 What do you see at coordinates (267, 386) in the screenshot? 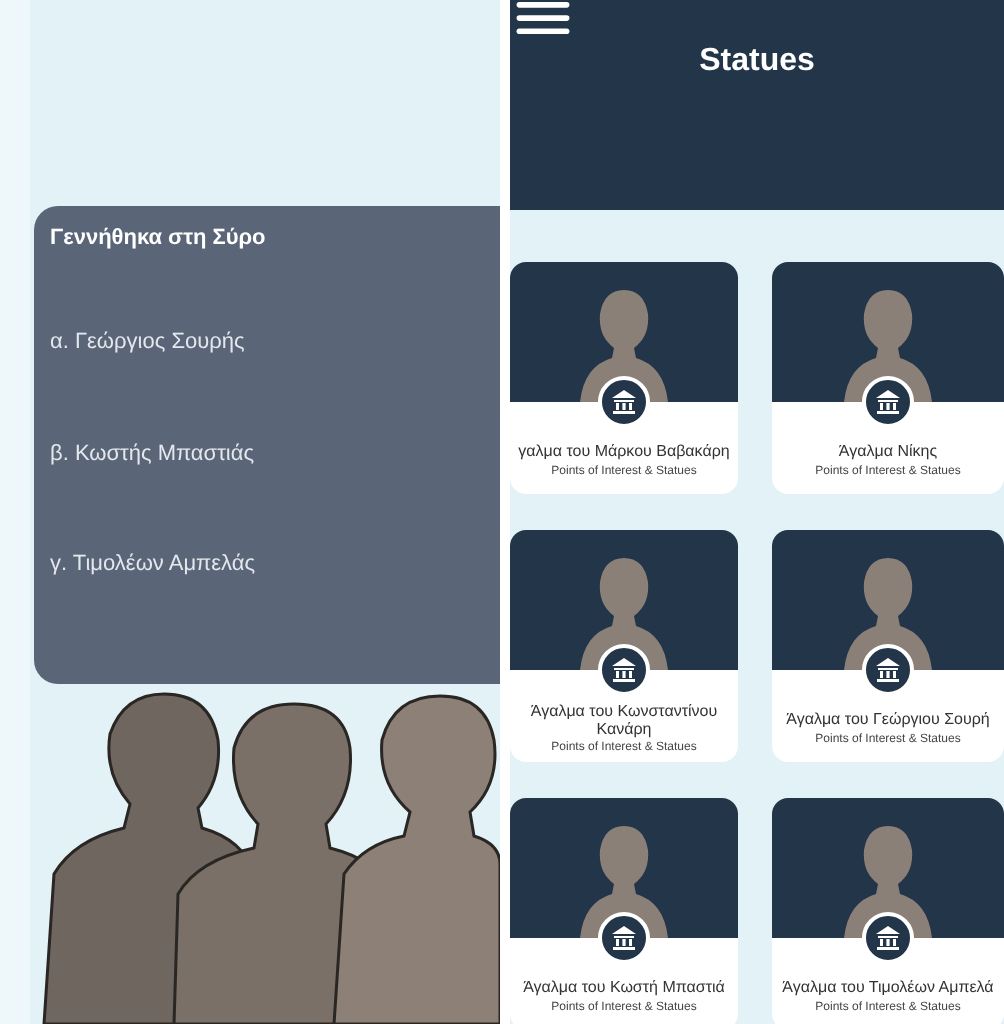
I see `answer-option: α. Γεώργιος Σουρής` at bounding box center [267, 386].